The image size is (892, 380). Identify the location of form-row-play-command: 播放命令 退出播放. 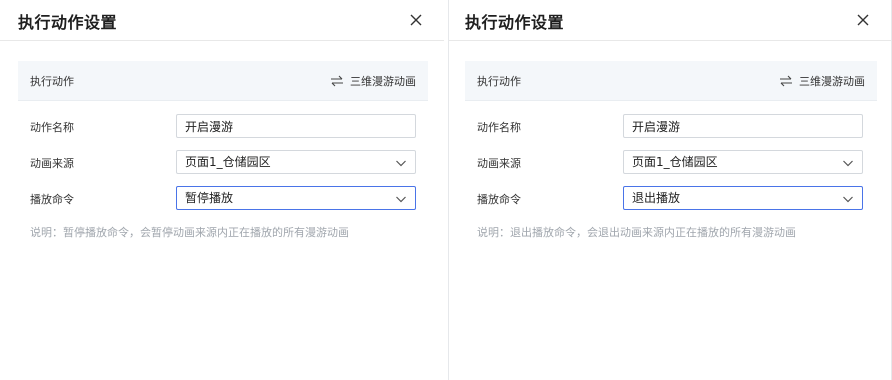
(670, 198).